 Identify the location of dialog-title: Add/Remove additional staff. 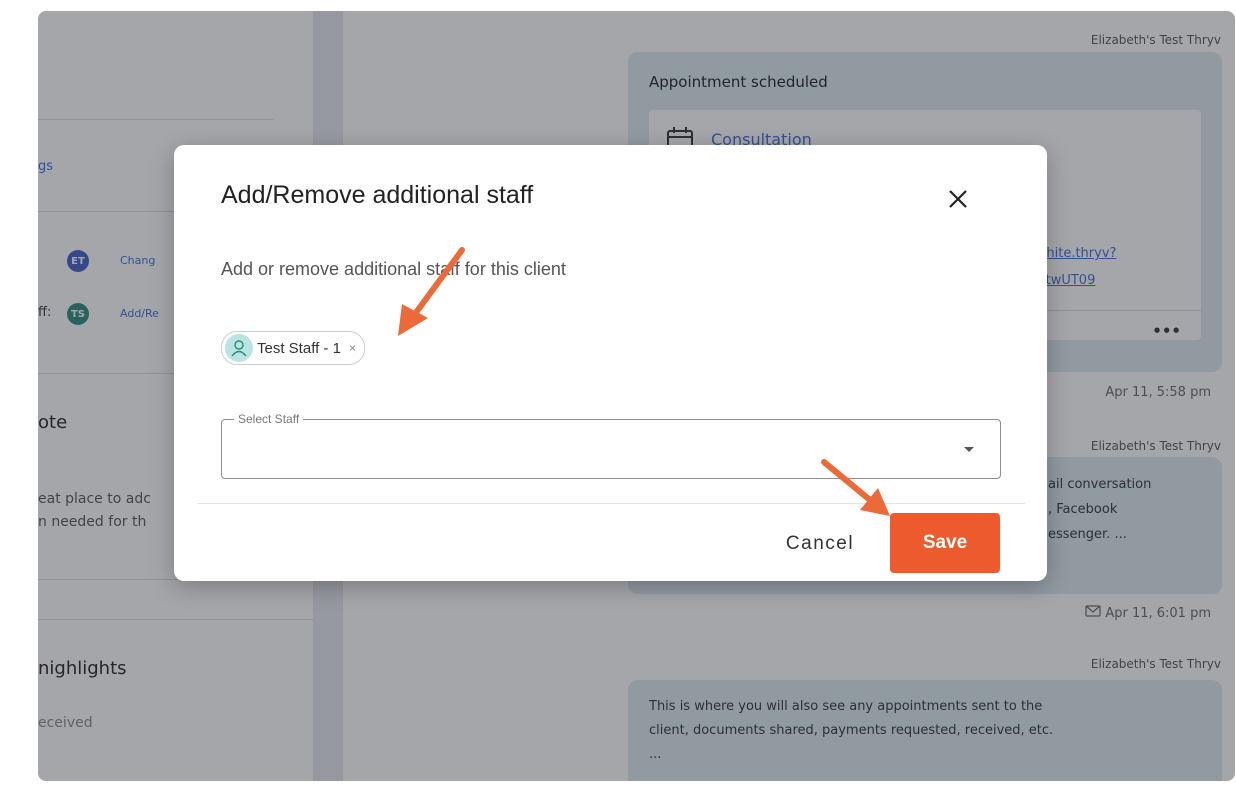
(377, 195).